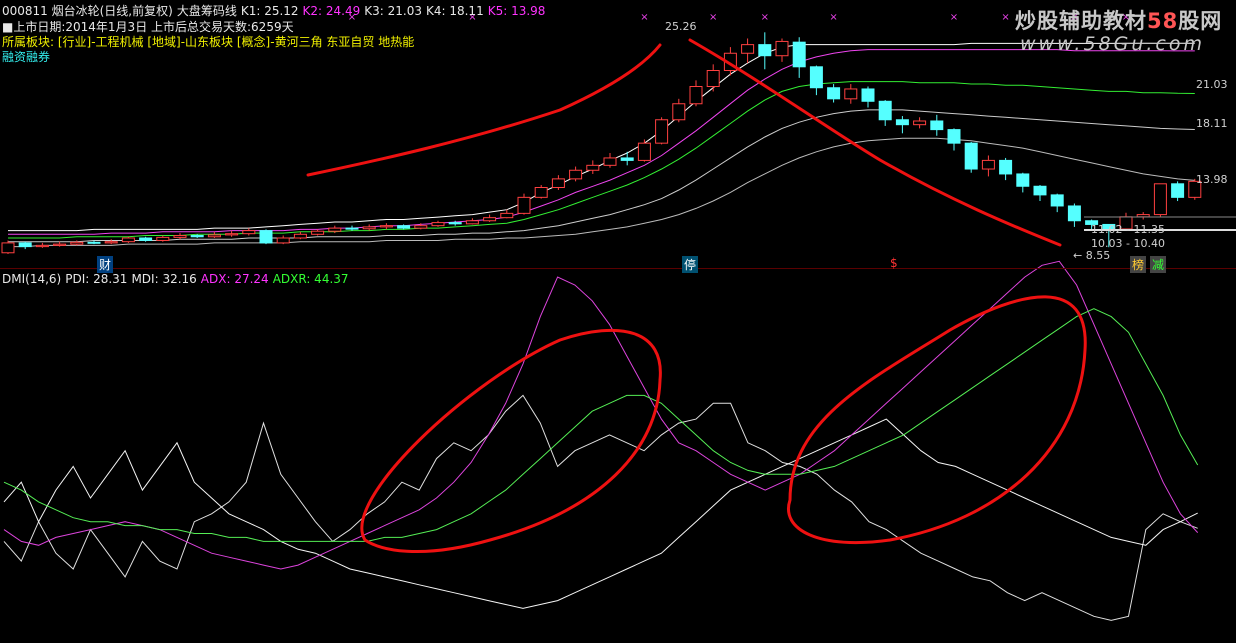 This screenshot has width=1236, height=643. I want to click on watermark-prefix: 炒股辅助教材, so click(1081, 21).